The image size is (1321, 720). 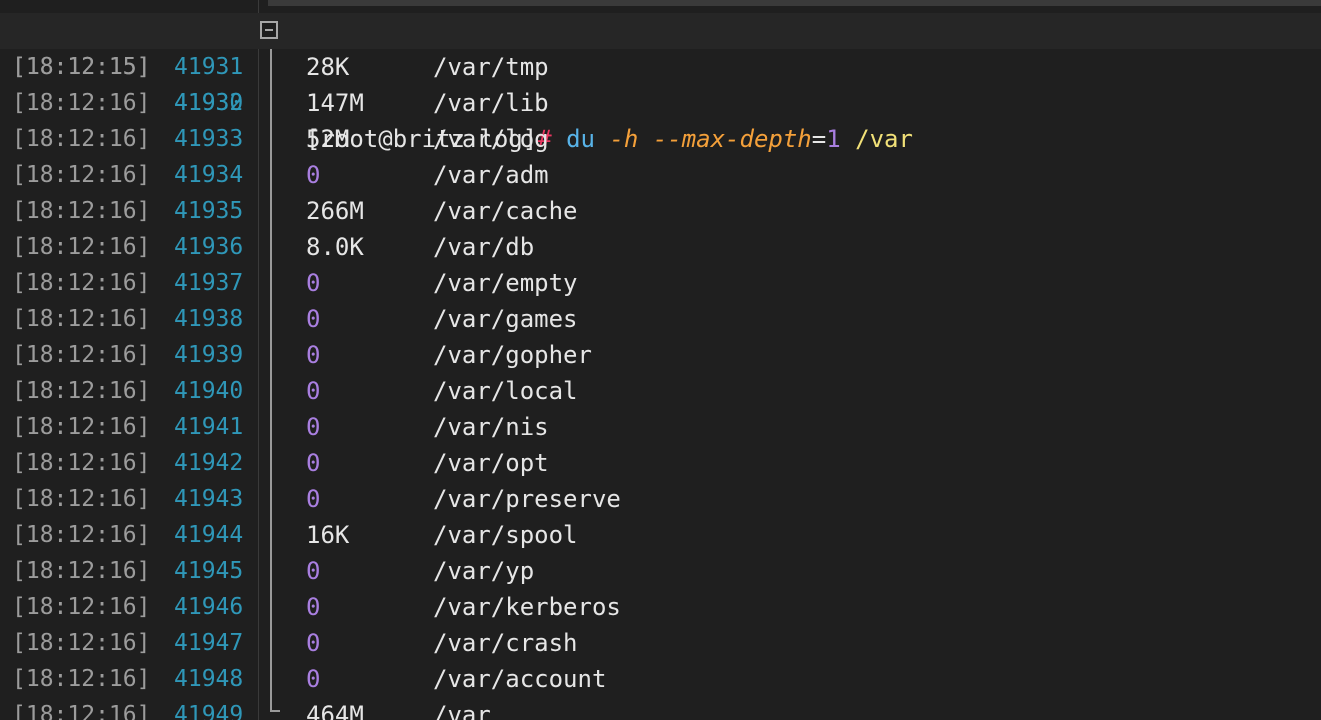 I want to click on directory-path: /var/account, so click(x=520, y=679).